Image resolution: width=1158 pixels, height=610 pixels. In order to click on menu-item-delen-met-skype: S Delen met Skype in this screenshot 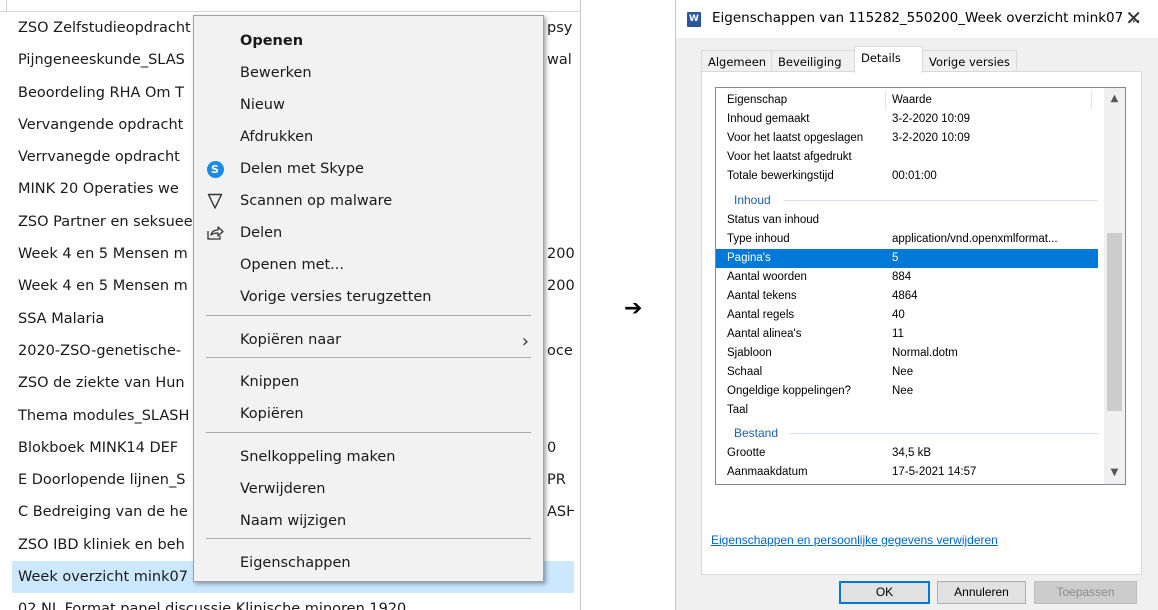, I will do `click(368, 169)`.